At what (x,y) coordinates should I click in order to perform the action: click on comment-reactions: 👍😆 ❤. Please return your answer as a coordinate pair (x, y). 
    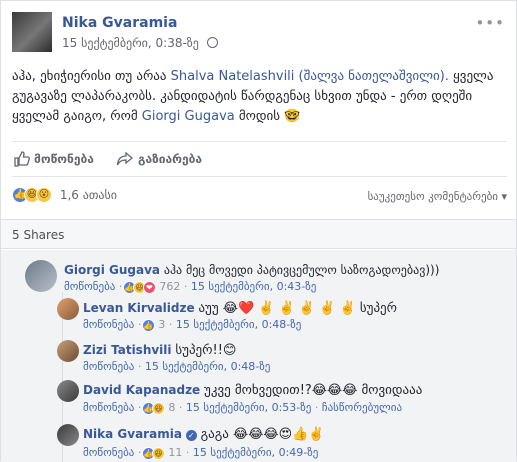
    Looking at the image, I should click on (139, 287).